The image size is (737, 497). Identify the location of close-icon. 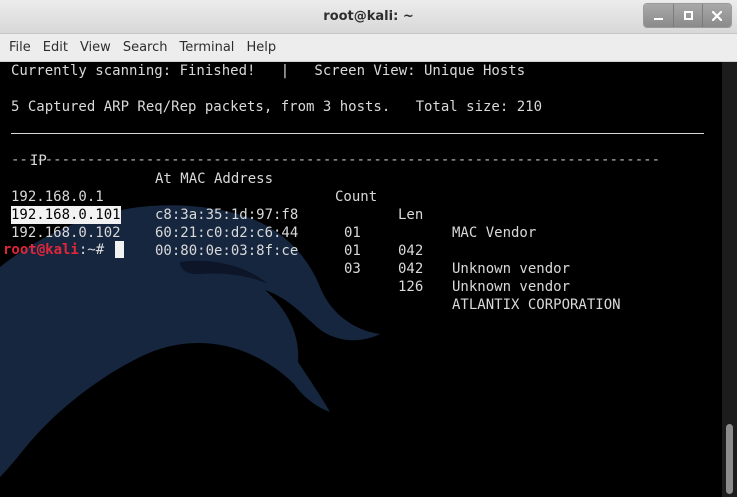
(717, 15).